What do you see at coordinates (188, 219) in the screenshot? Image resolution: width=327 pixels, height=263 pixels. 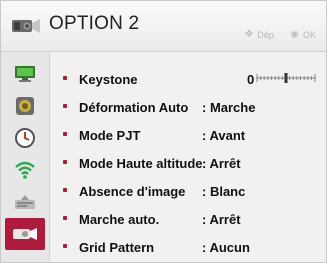 I see `menu-item-auto-power: Marche auto. : Arrêt` at bounding box center [188, 219].